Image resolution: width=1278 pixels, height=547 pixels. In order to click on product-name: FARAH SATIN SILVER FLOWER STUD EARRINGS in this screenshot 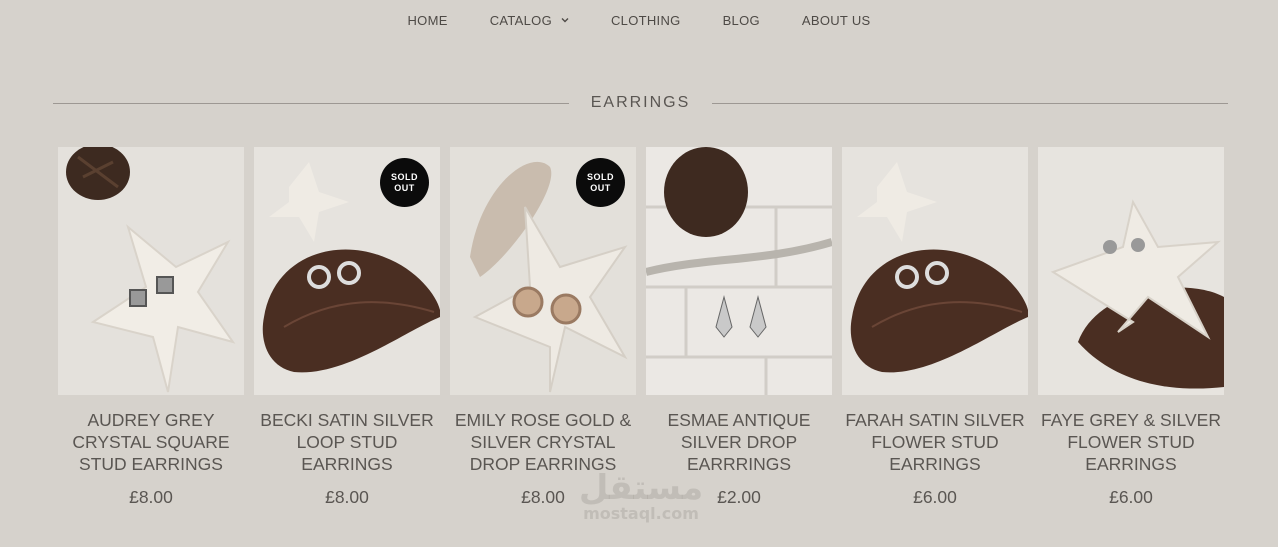, I will do `click(935, 442)`.